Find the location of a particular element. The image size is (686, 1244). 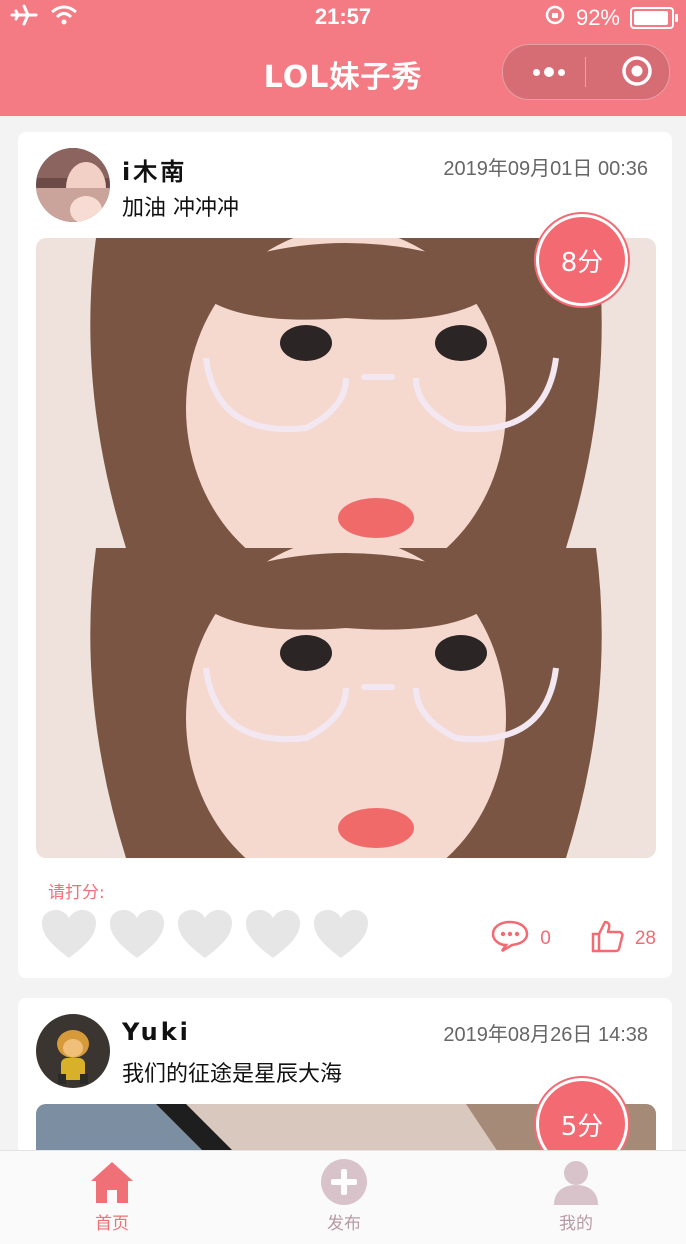

comment-count: 0 is located at coordinates (545, 938).